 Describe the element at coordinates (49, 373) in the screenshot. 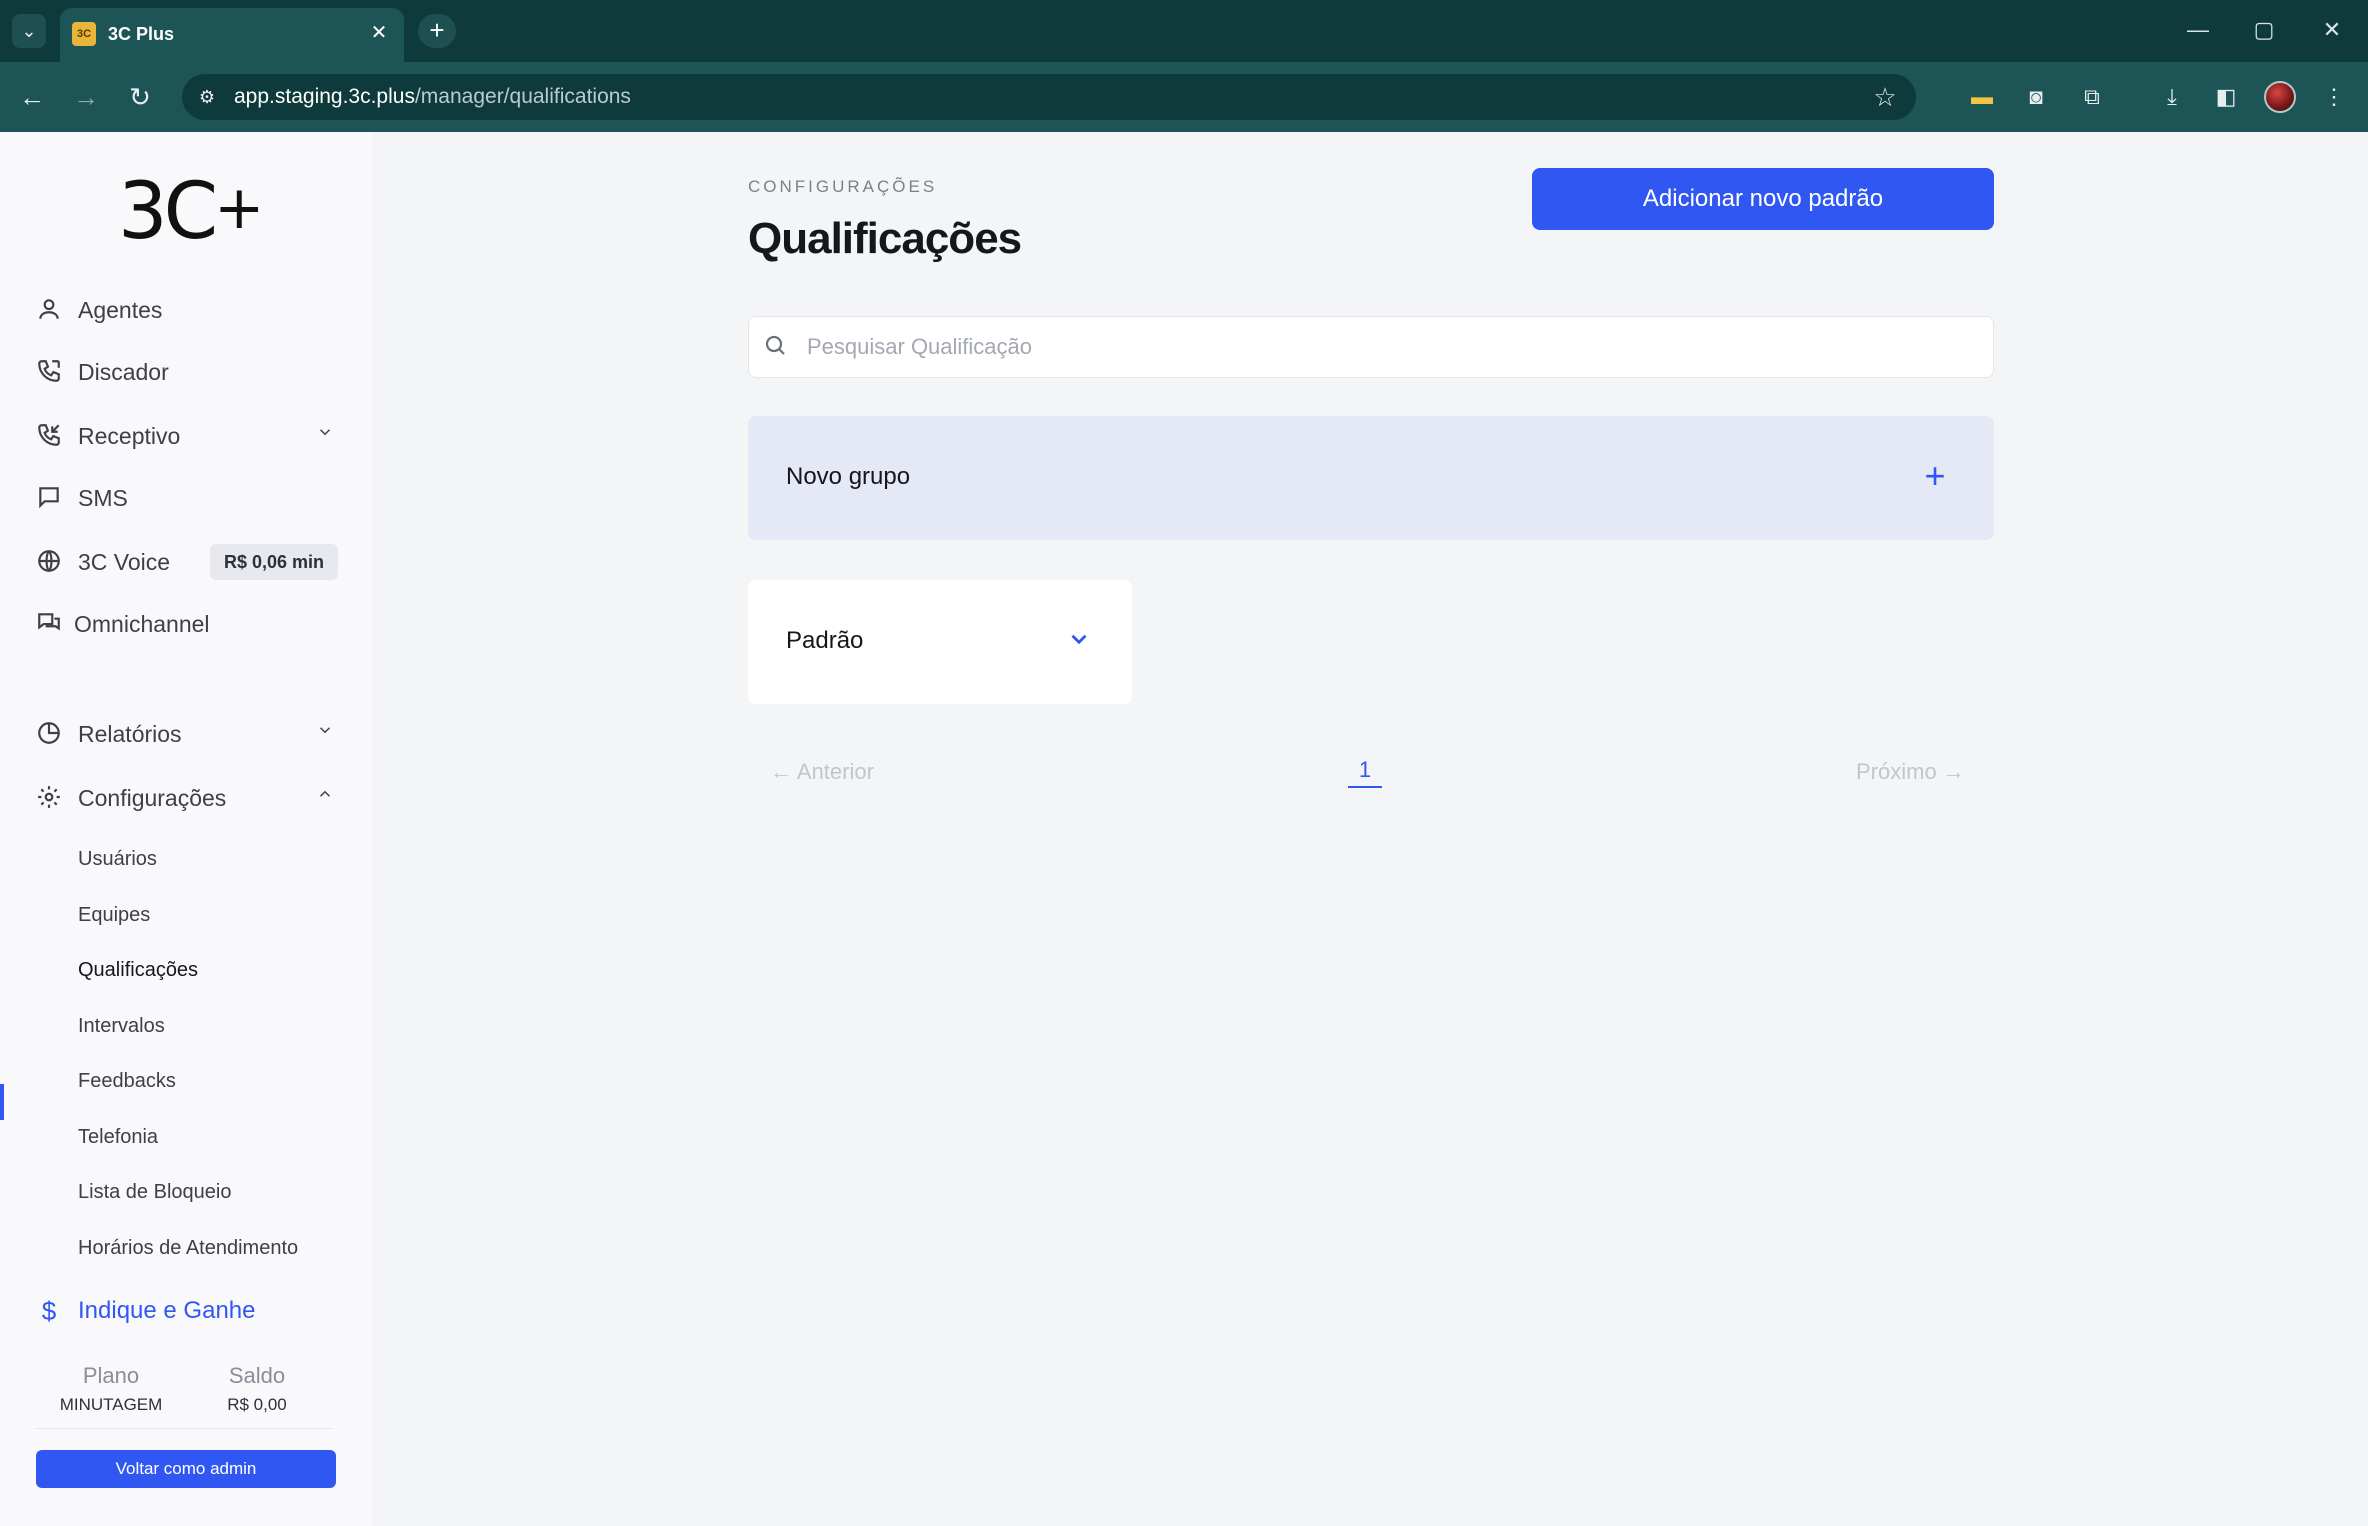

I see `phone-icon` at that location.